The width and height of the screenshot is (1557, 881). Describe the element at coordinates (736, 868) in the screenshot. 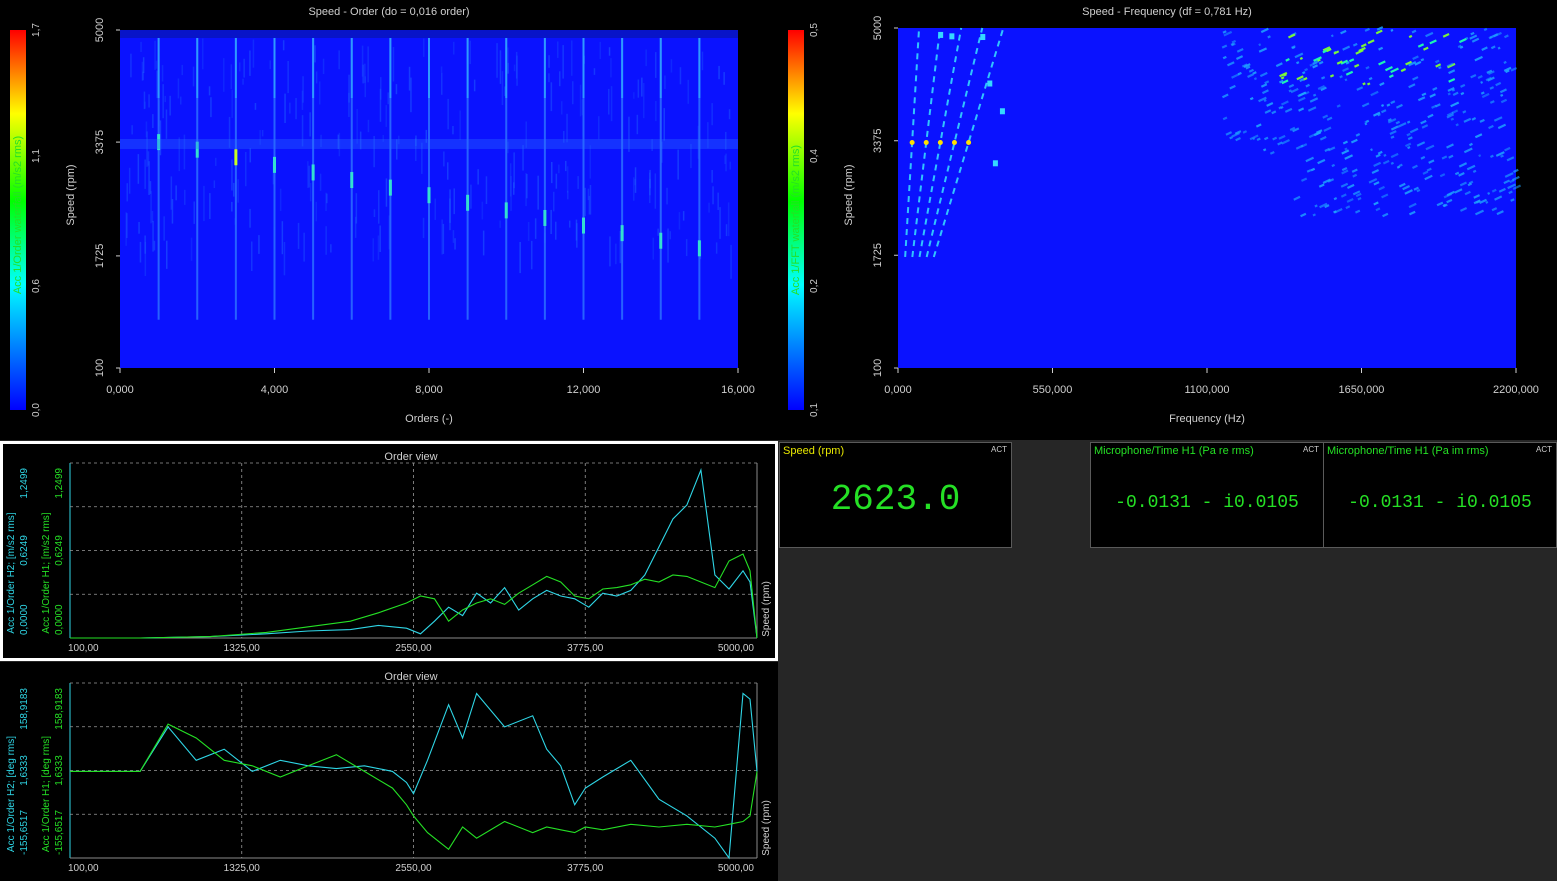

I see `x-tick-label: 5000,00` at that location.